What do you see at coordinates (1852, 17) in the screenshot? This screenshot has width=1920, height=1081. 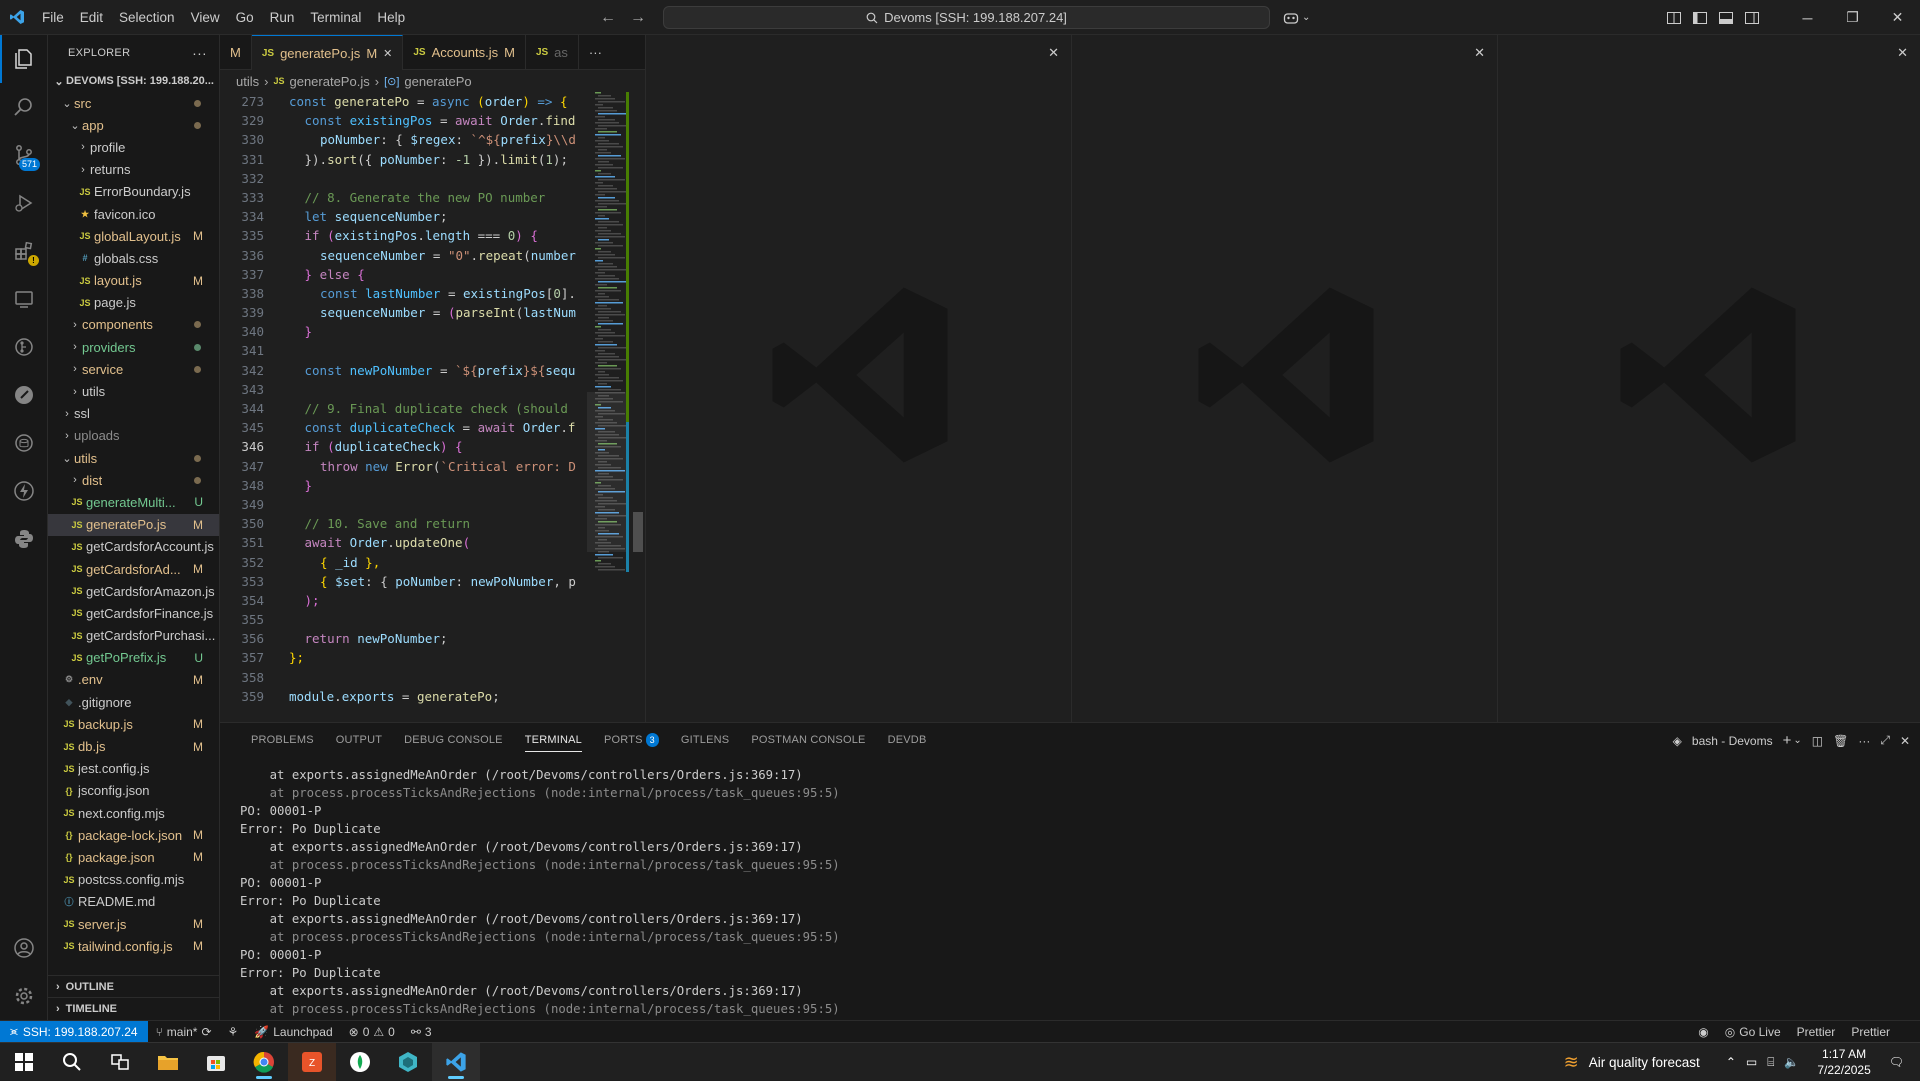 I see `restore-icon: ❐` at bounding box center [1852, 17].